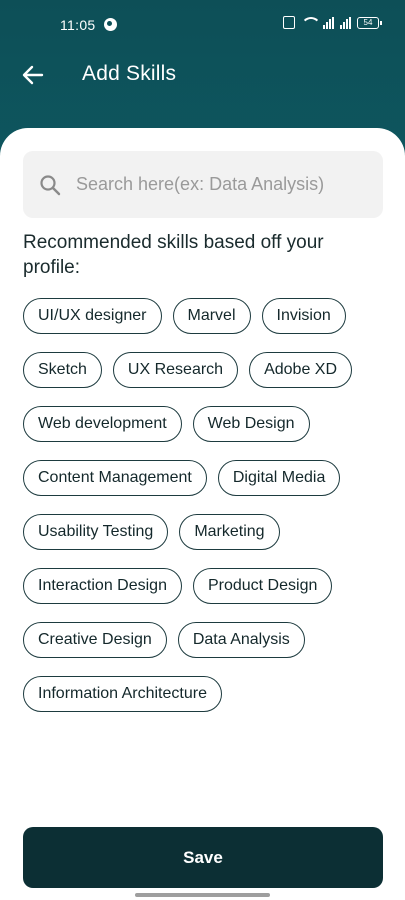 The width and height of the screenshot is (405, 900). I want to click on search-box, so click(203, 184).